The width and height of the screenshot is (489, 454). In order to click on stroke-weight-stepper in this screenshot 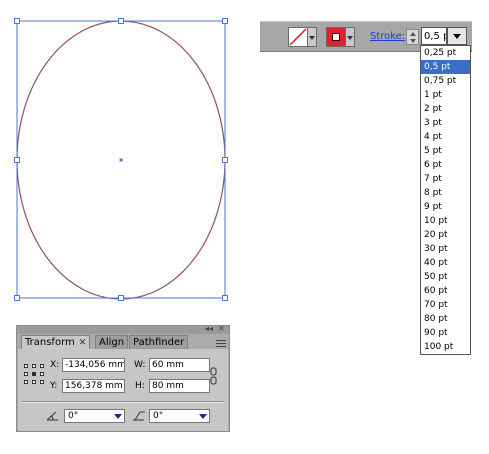, I will do `click(412, 37)`.